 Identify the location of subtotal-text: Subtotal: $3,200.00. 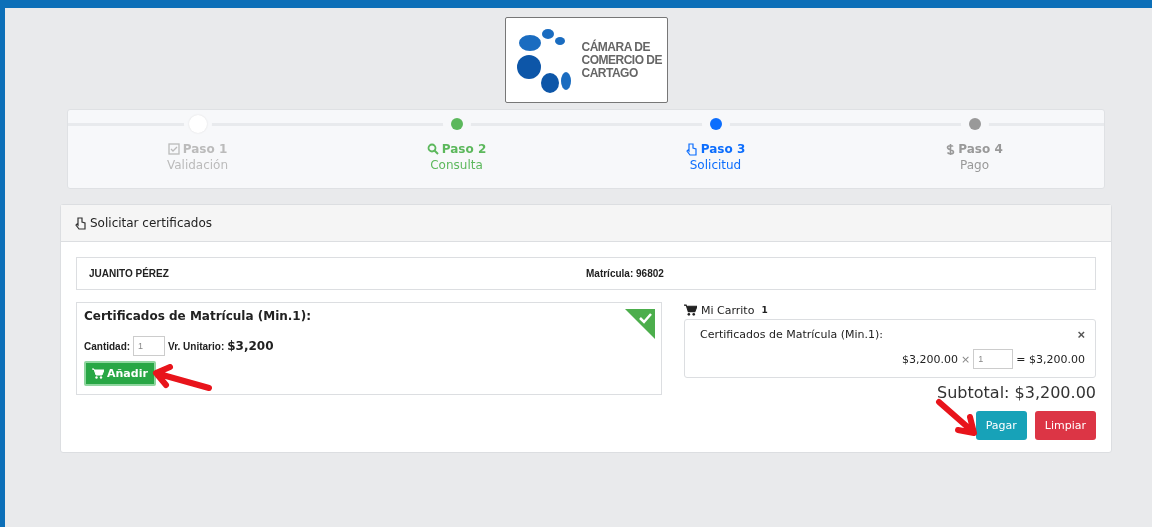
(1016, 392).